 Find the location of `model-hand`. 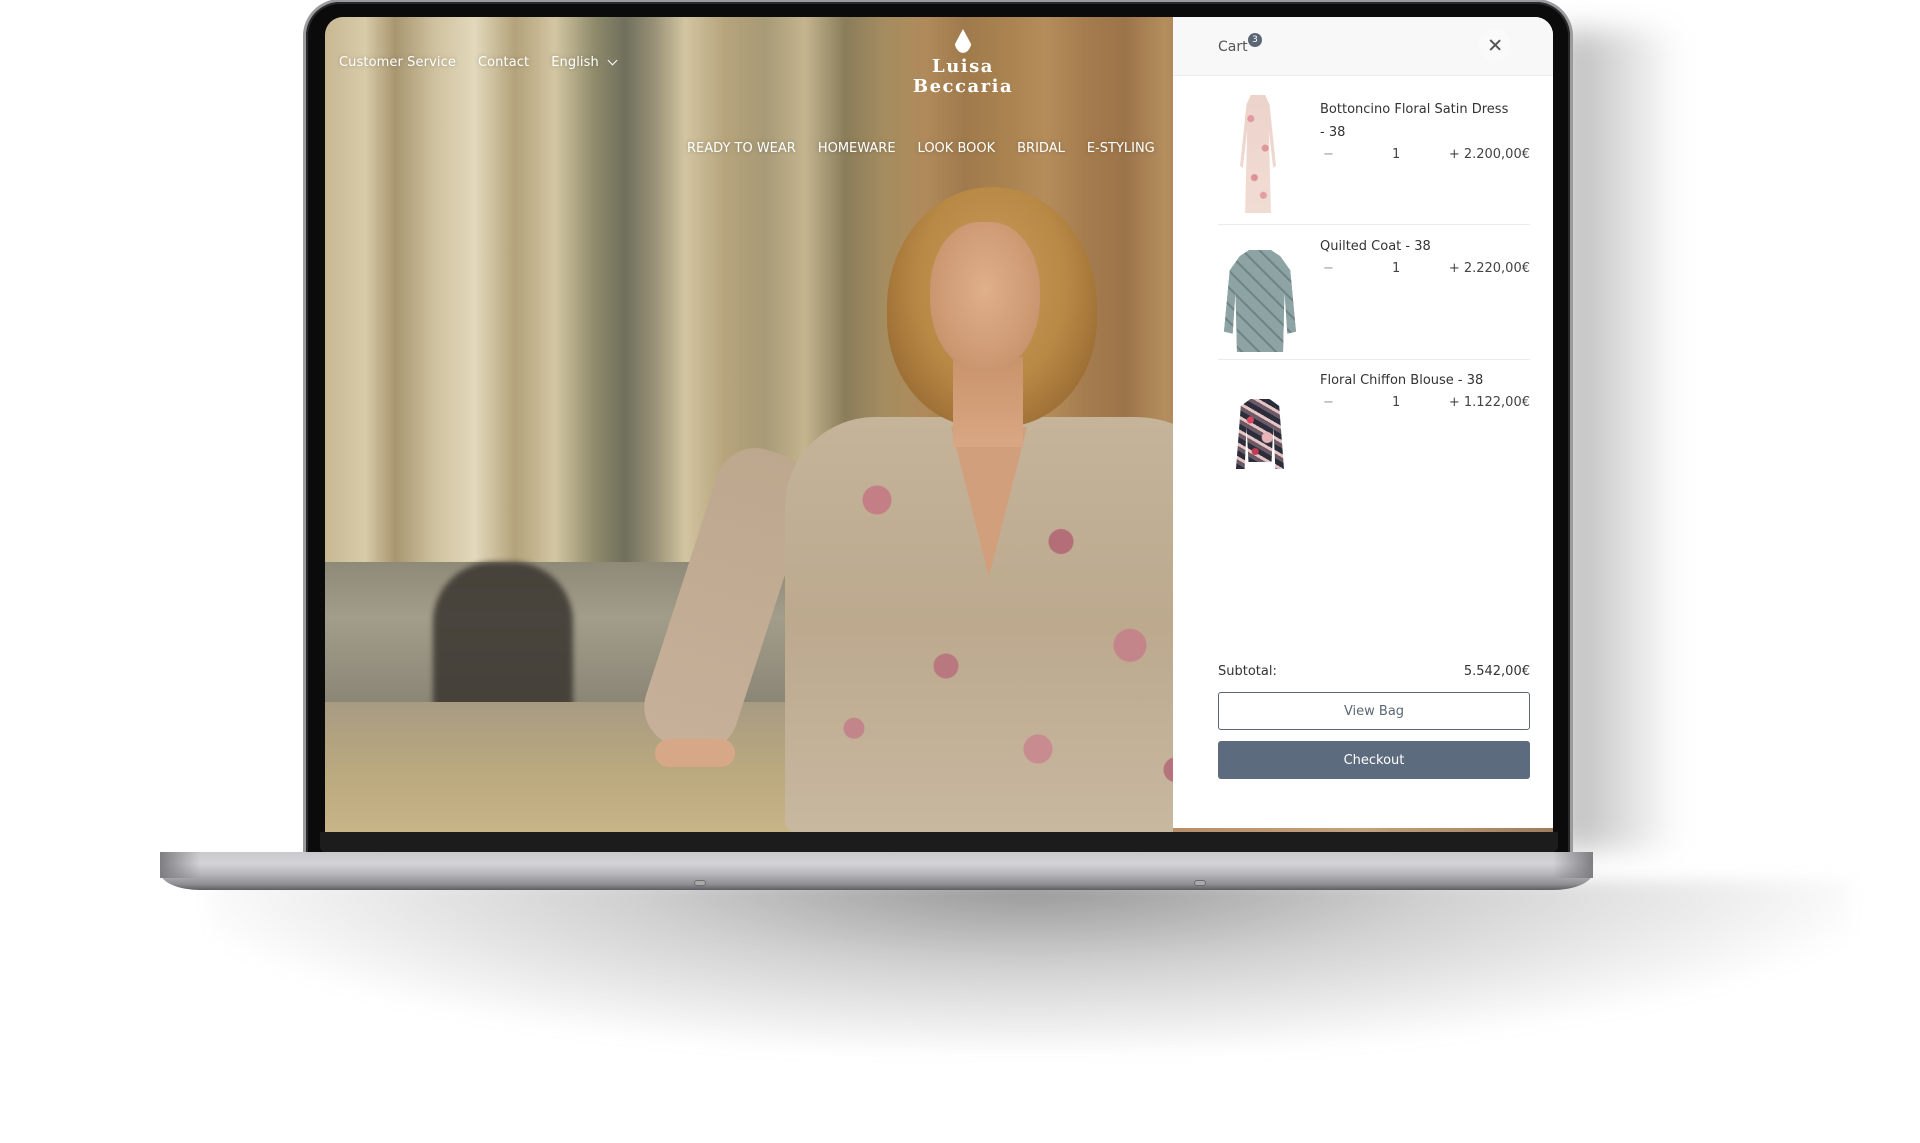

model-hand is located at coordinates (695, 753).